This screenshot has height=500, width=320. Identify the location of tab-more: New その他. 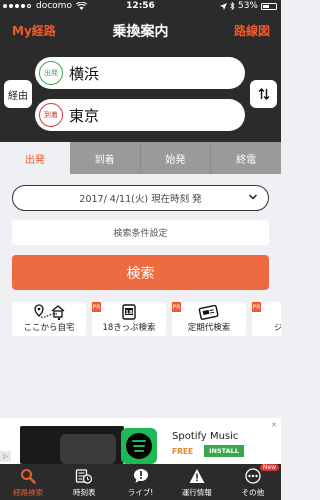
(253, 482).